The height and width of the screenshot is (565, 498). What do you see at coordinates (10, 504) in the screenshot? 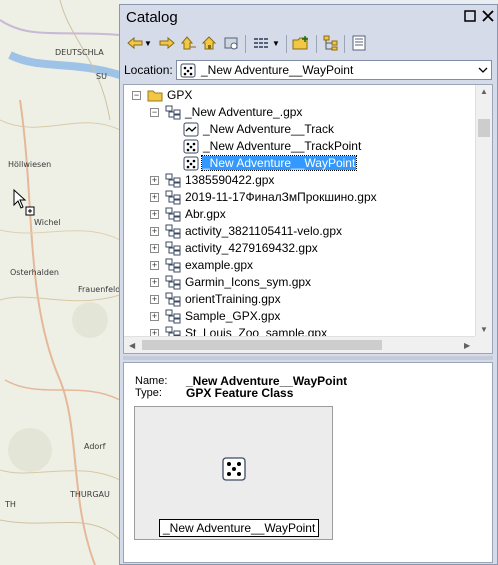
I see `map-label: TH` at bounding box center [10, 504].